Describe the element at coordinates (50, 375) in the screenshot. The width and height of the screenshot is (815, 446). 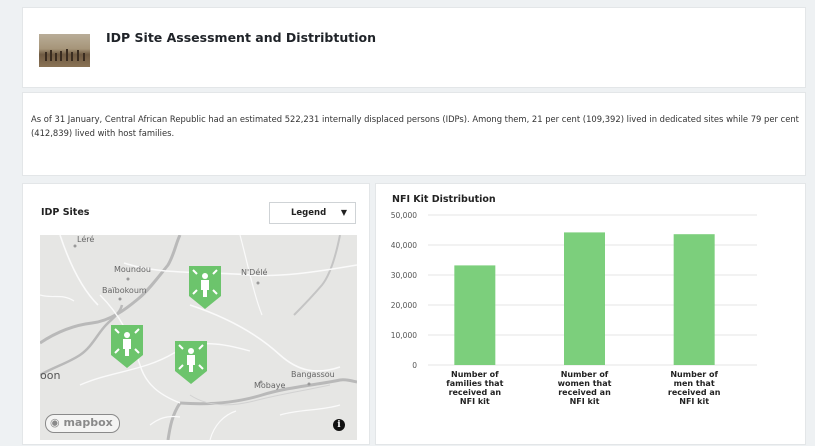
I see `place-label-oon: oon` at that location.